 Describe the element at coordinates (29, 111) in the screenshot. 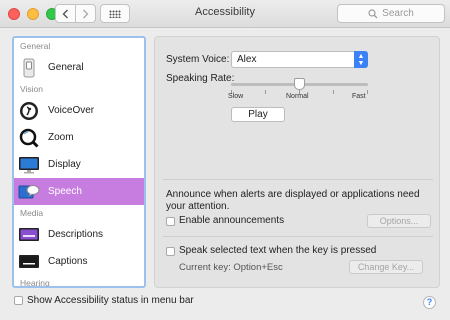

I see `voiceover-icon` at that location.